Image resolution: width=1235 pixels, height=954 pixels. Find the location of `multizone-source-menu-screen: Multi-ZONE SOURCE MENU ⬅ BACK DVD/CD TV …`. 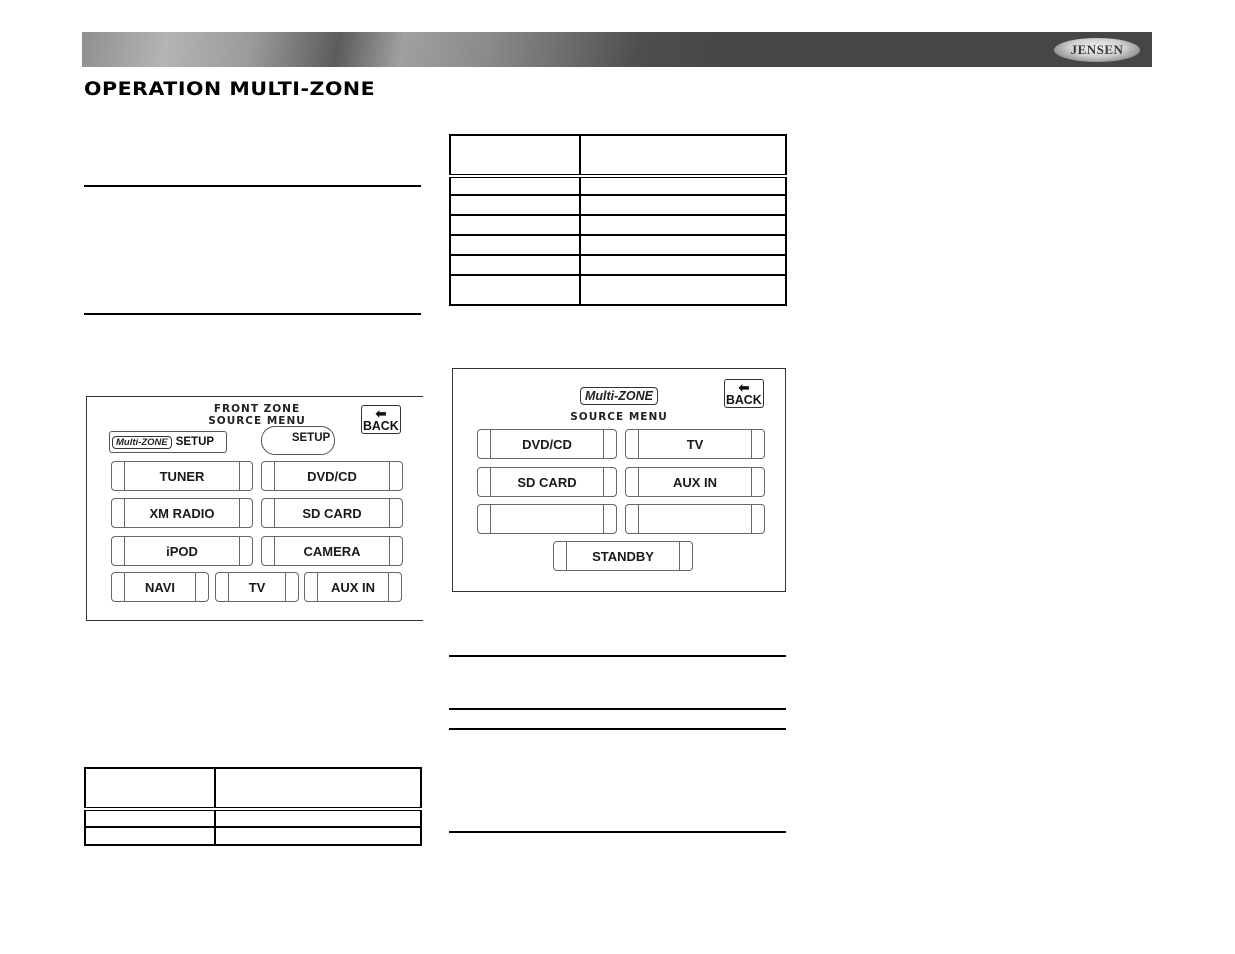

multizone-source-menu-screen: Multi-ZONE SOURCE MENU ⬅ BACK DVD/CD TV … is located at coordinates (619, 480).